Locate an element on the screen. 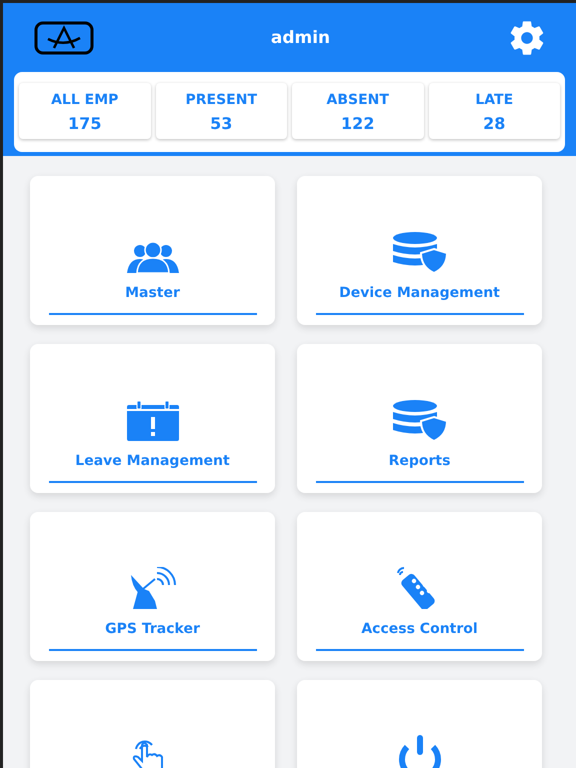 This screenshot has width=576, height=768. tile-label: Master is located at coordinates (152, 293).